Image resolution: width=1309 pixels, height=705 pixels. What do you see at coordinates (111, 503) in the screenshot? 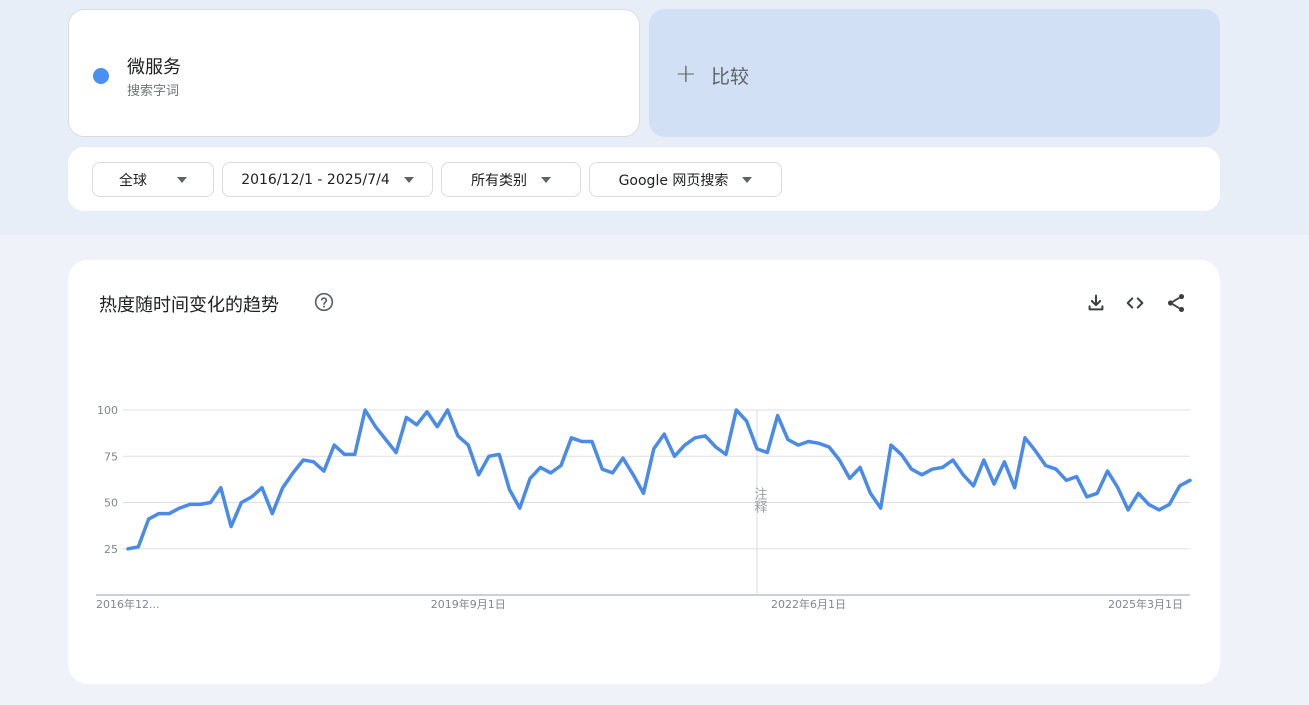
I see `y-tick-label: 50` at bounding box center [111, 503].